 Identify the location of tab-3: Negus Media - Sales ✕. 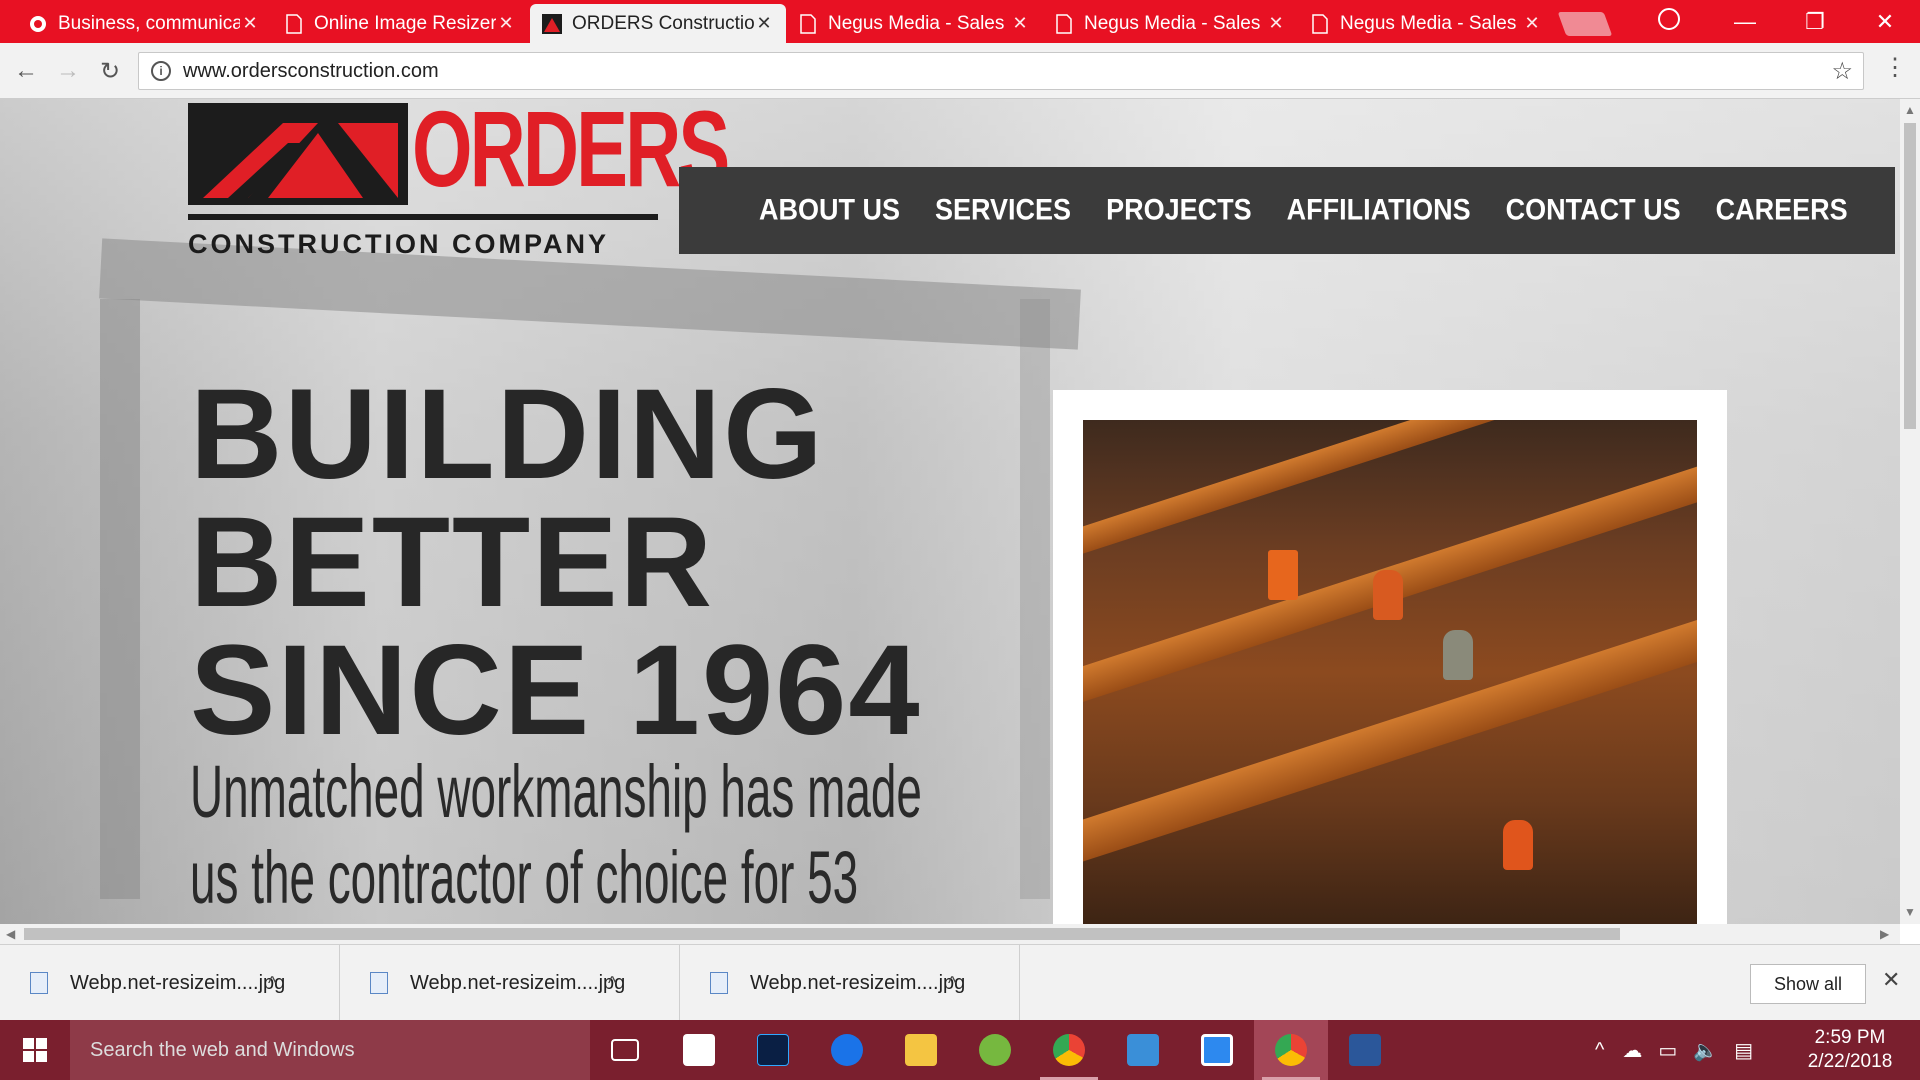
(914, 23).